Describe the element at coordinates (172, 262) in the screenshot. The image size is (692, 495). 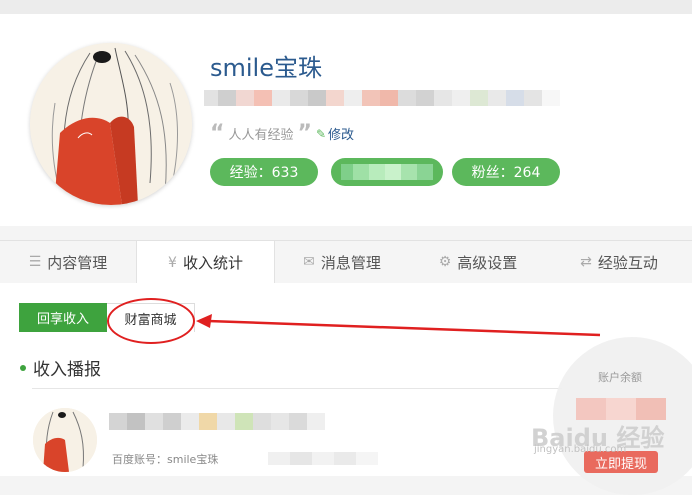
I see `yen-icon: ¥` at that location.